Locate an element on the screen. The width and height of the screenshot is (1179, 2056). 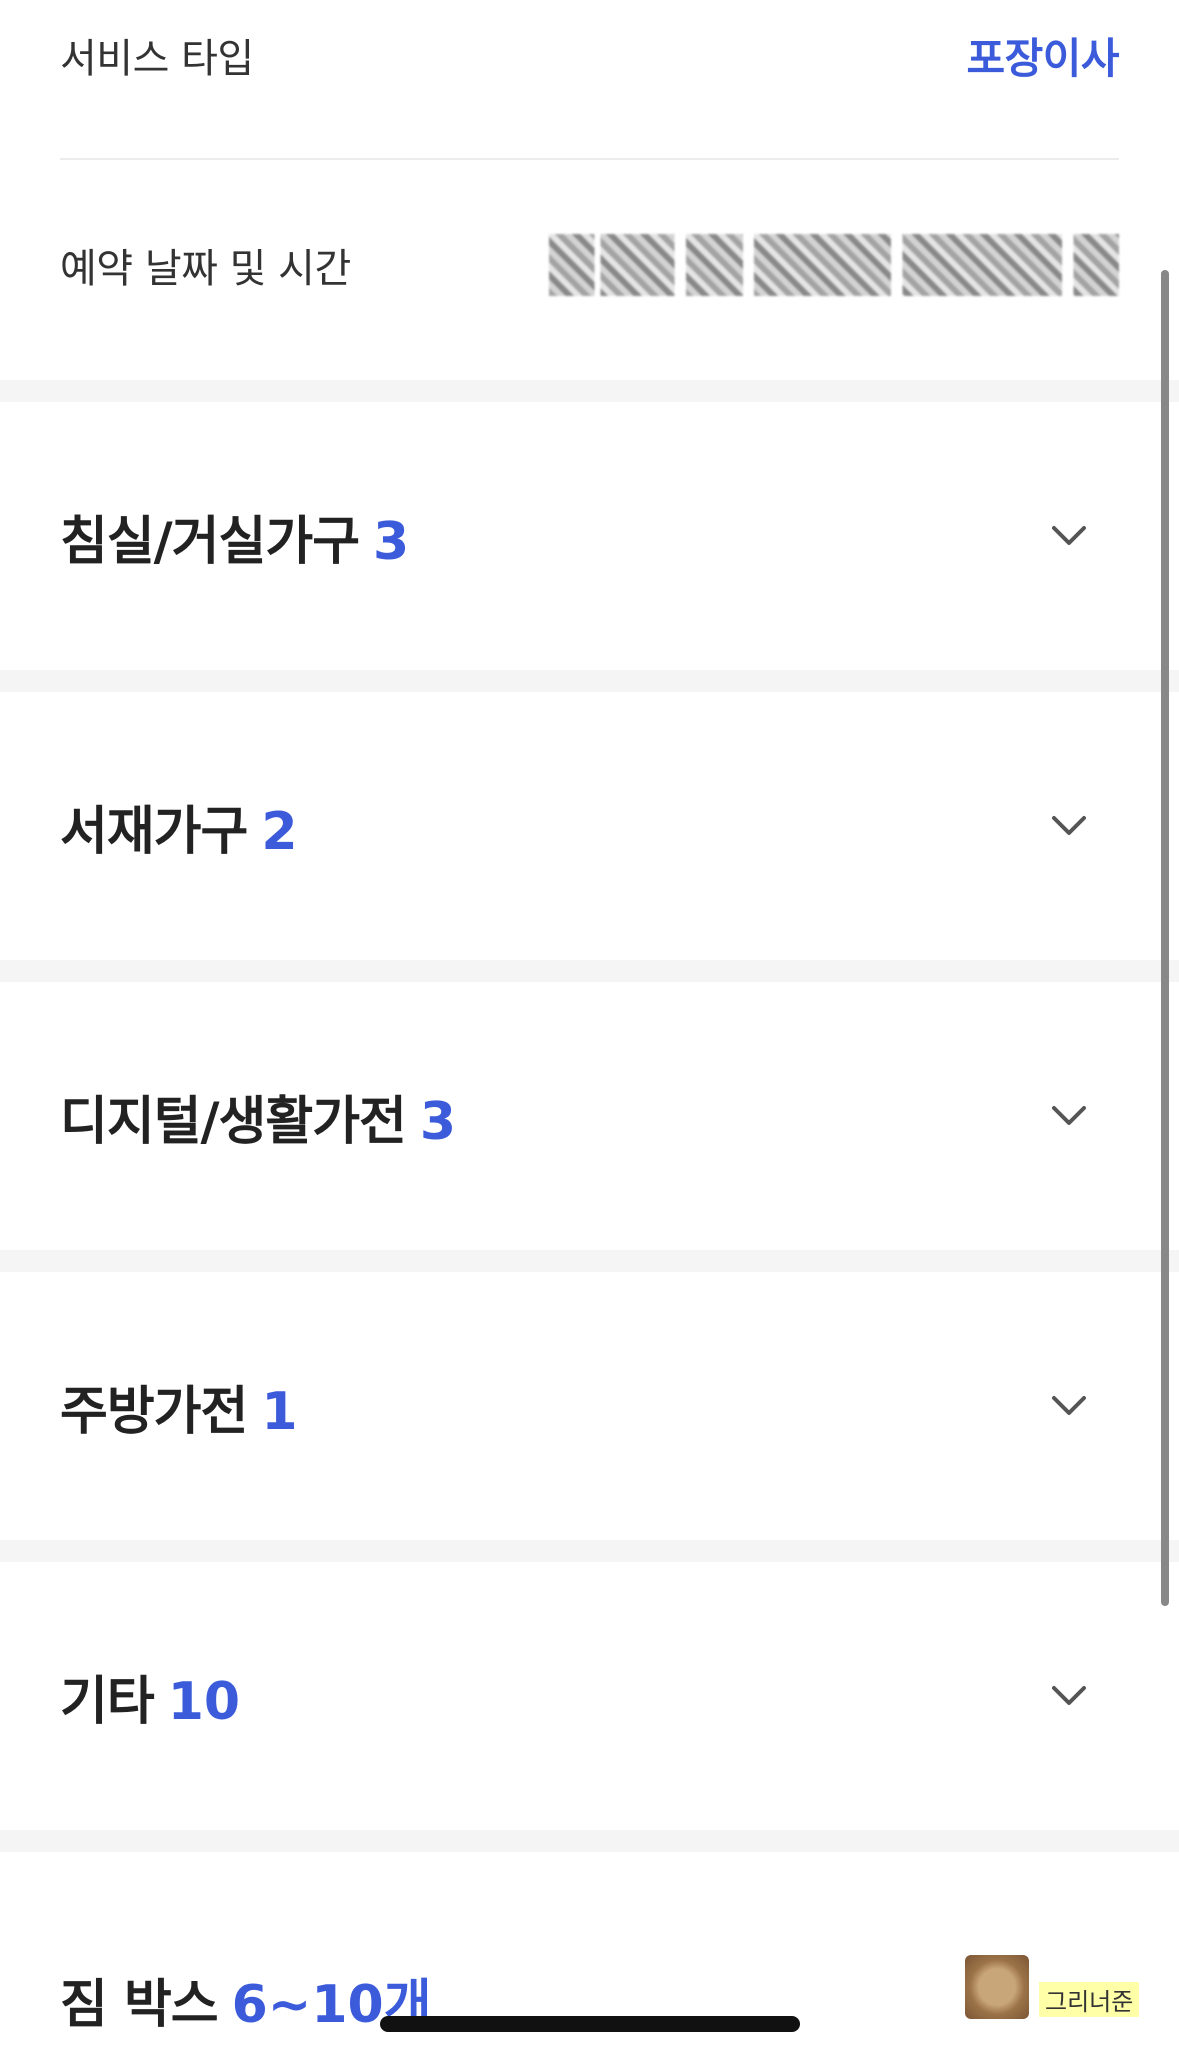
section-count: 2 is located at coordinates (279, 831).